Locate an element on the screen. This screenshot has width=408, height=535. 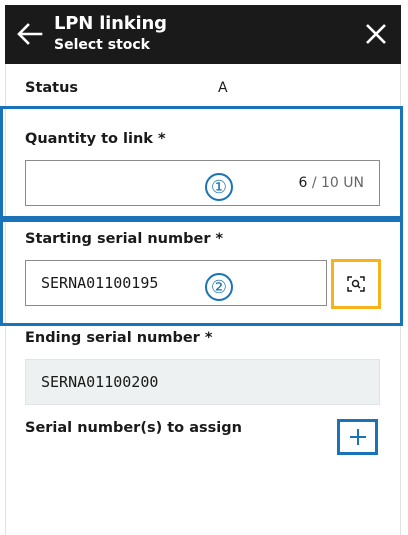
step-marker-2: ② is located at coordinates (219, 287).